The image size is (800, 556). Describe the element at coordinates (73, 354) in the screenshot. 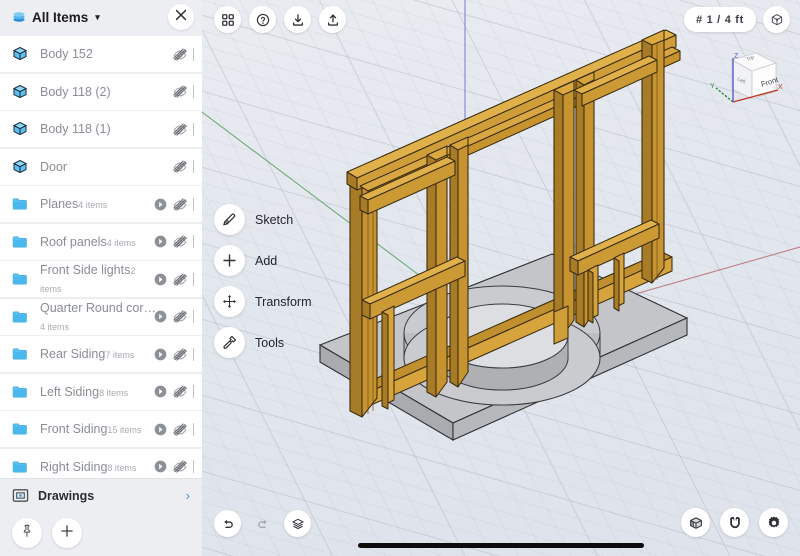

I see `tree-row-label: Rear Siding` at that location.